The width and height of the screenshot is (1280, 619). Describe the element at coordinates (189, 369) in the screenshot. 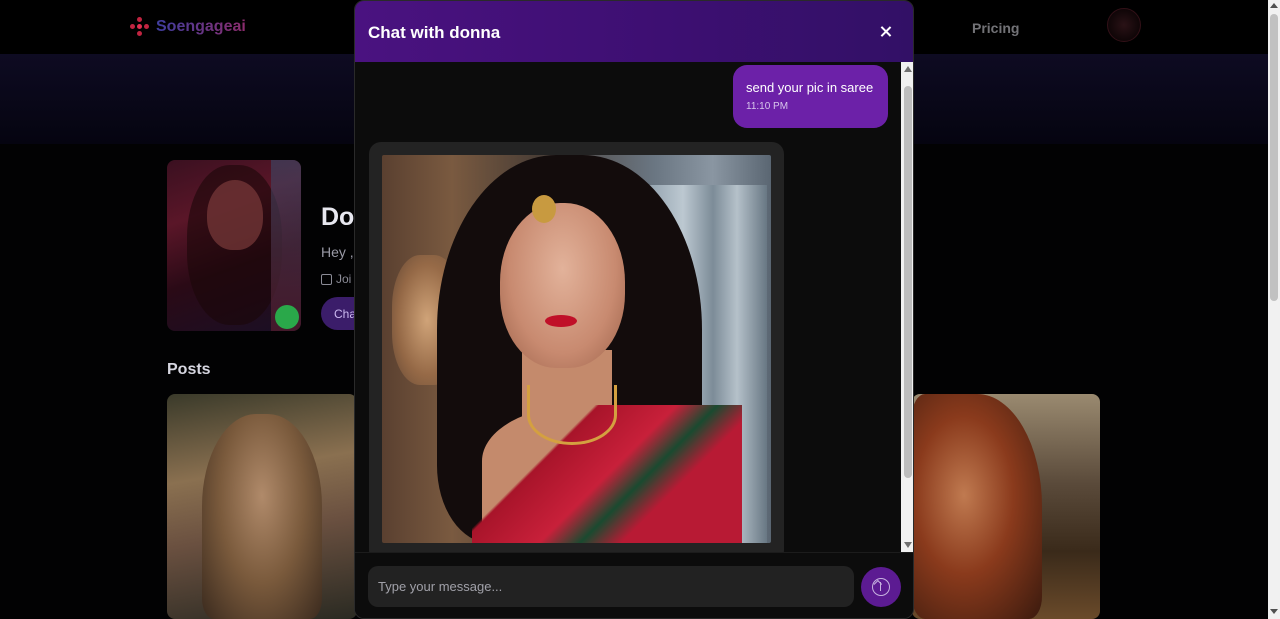

I see `posts-title: Posts` at that location.